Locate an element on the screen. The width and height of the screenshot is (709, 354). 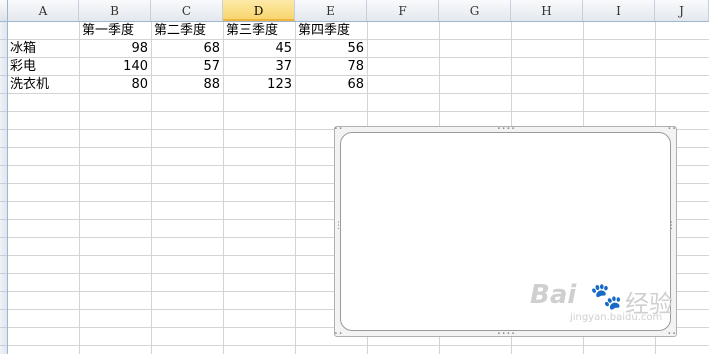
resize-handle-bottom: ∙∙∙∙ is located at coordinates (506, 334).